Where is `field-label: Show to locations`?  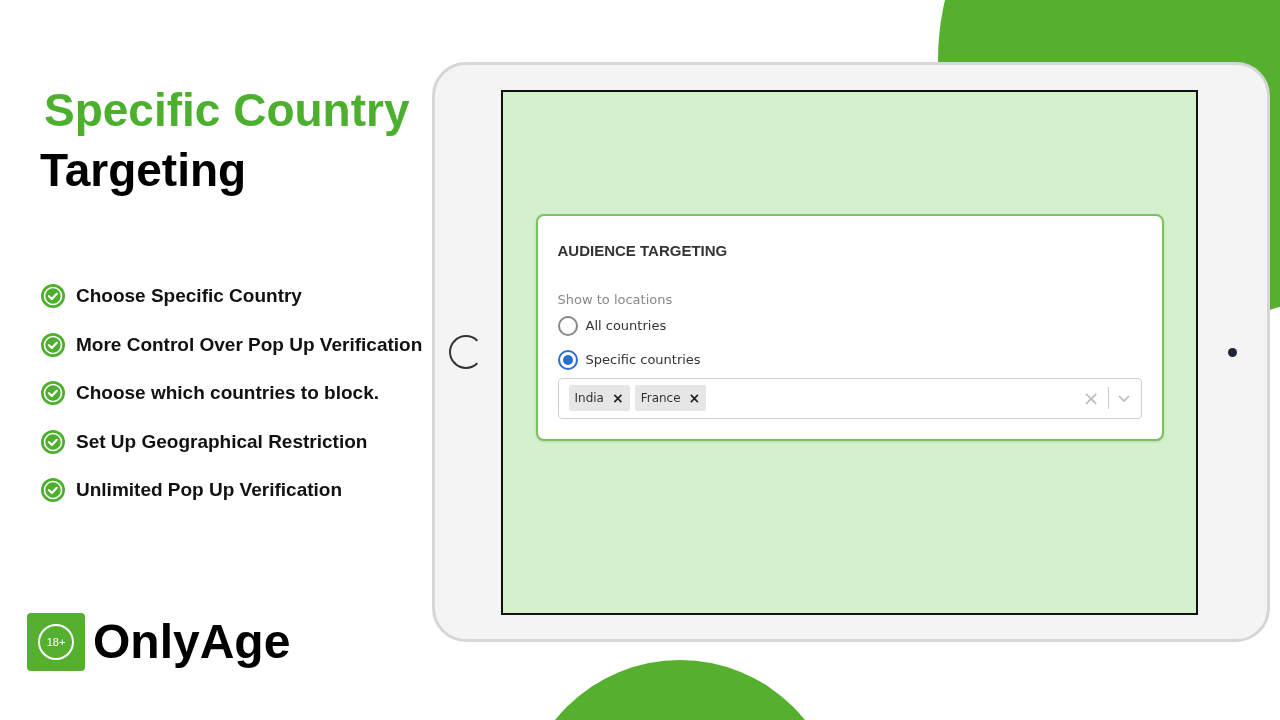 field-label: Show to locations is located at coordinates (615, 300).